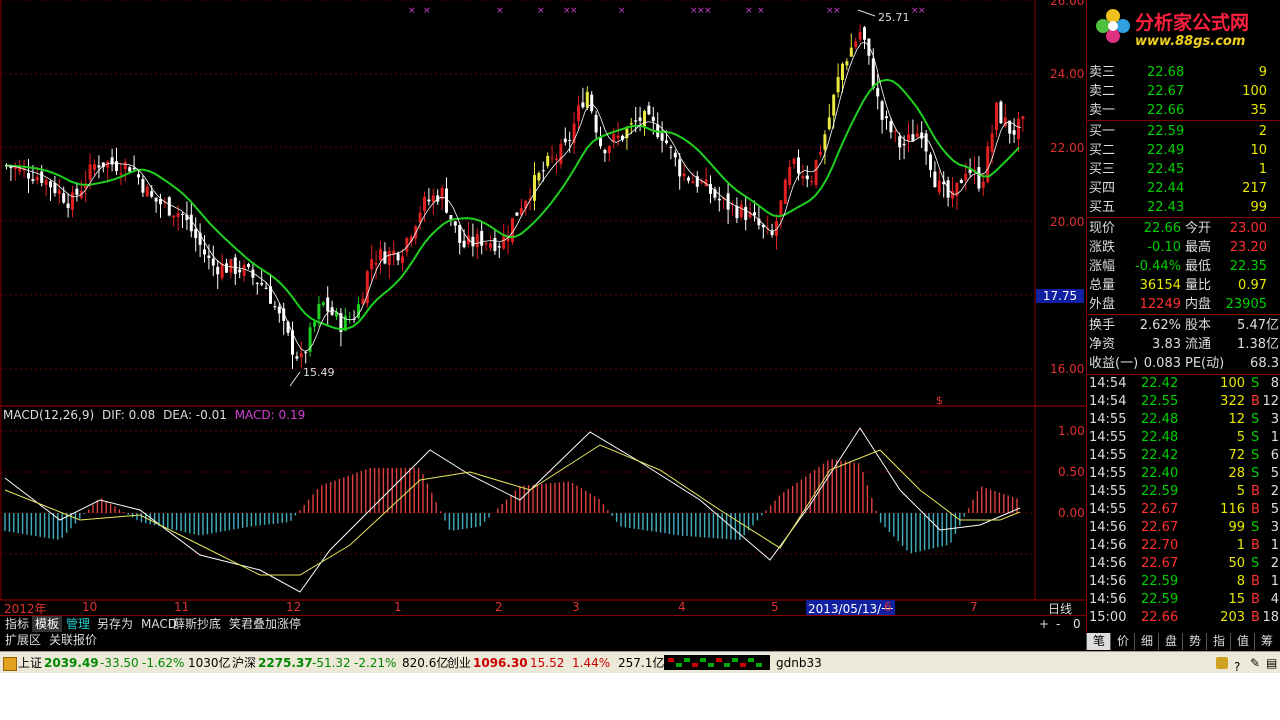 Image resolution: width=1280 pixels, height=720 pixels. What do you see at coordinates (1266, 641) in the screenshot?
I see `tab-chips: 筹` at bounding box center [1266, 641].